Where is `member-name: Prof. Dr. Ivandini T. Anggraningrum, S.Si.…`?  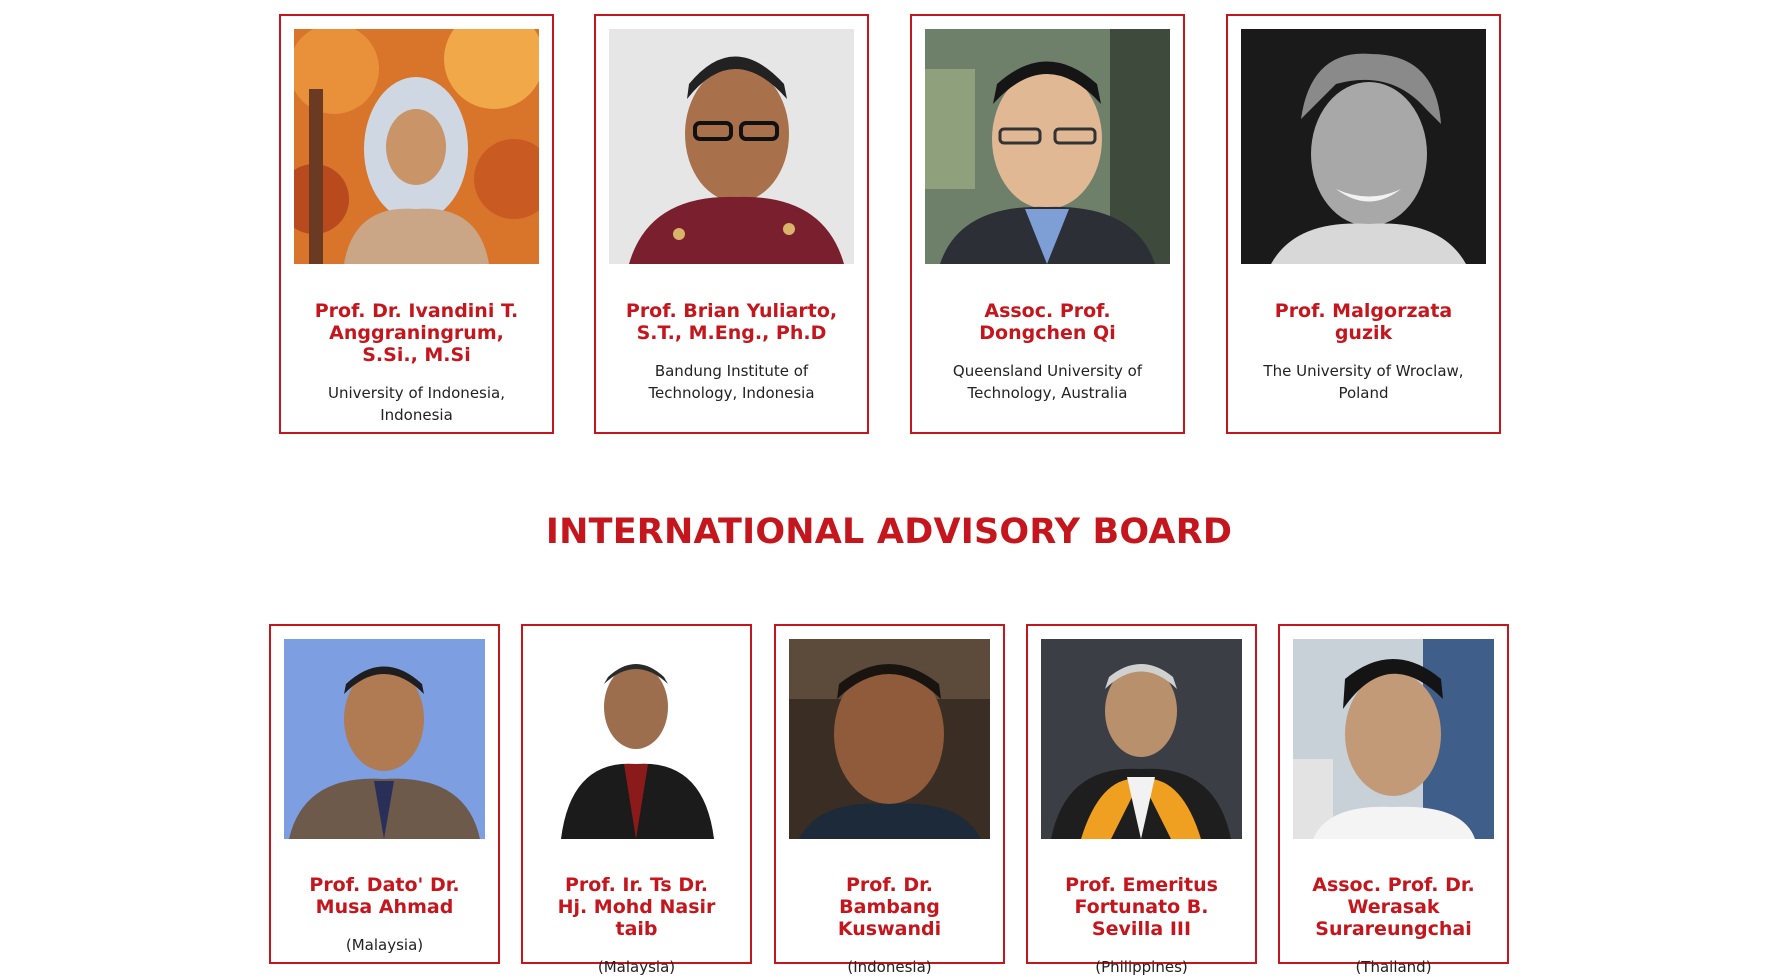 member-name: Prof. Dr. Ivandini T. Anggraningrum, S.Si.… is located at coordinates (416, 333).